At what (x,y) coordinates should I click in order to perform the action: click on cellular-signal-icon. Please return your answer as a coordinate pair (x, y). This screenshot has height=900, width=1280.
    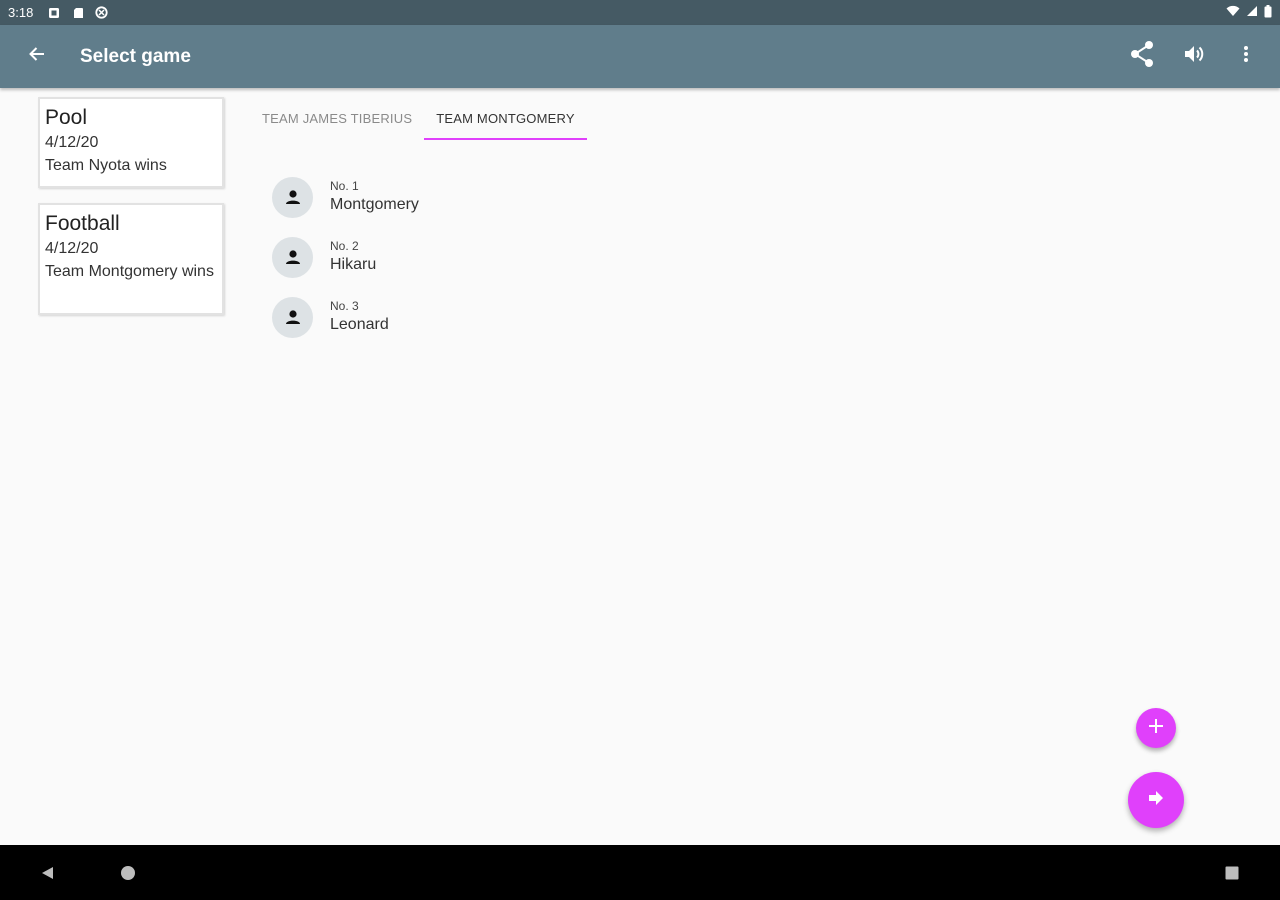
    Looking at the image, I should click on (1252, 12).